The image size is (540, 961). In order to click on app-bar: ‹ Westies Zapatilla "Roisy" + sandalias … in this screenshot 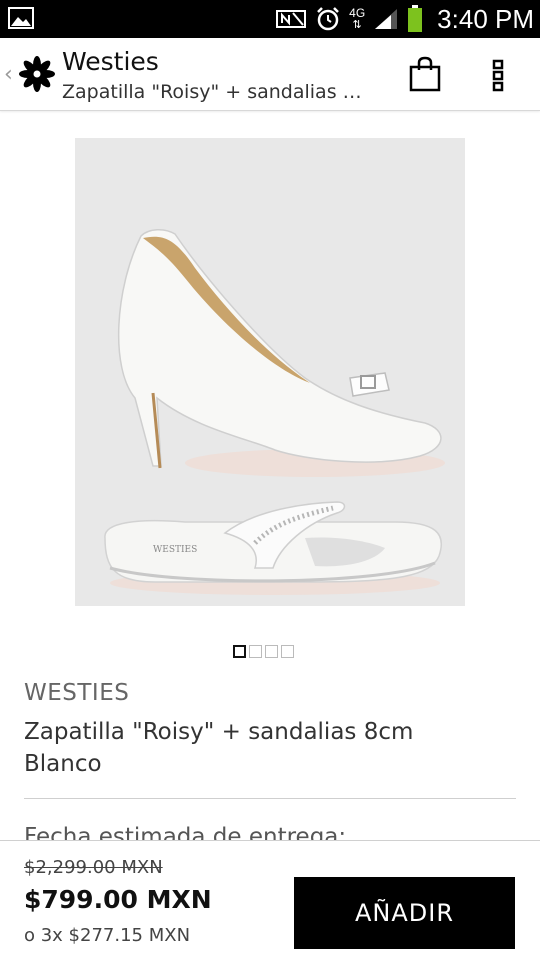, I will do `click(270, 74)`.